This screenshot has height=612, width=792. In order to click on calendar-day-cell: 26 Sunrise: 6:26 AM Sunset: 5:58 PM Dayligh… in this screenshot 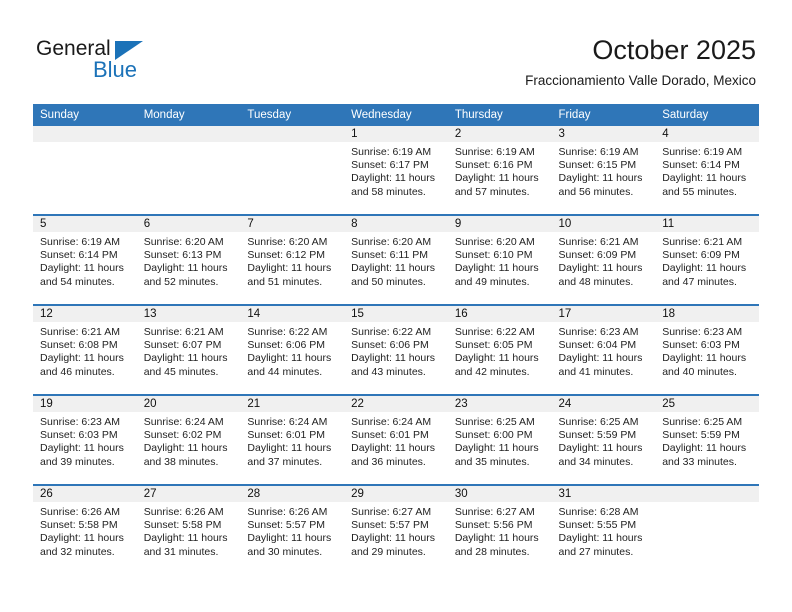, I will do `click(85, 529)`.